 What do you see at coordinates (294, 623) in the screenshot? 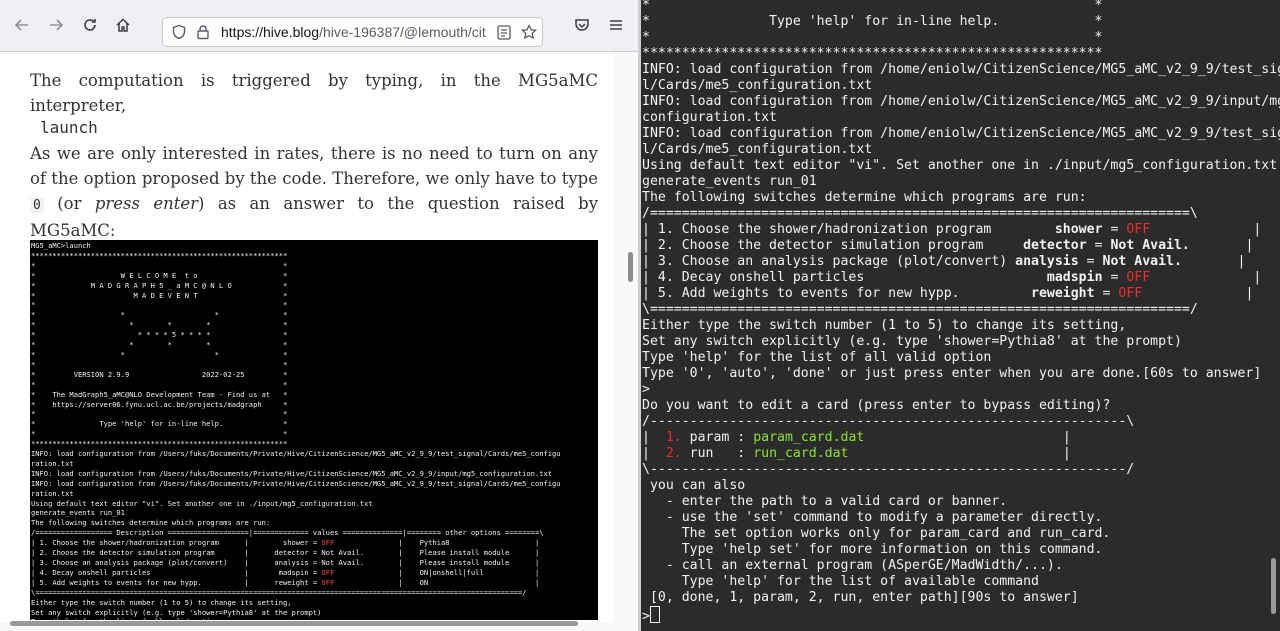
I see `horizontal-scrollbar` at bounding box center [294, 623].